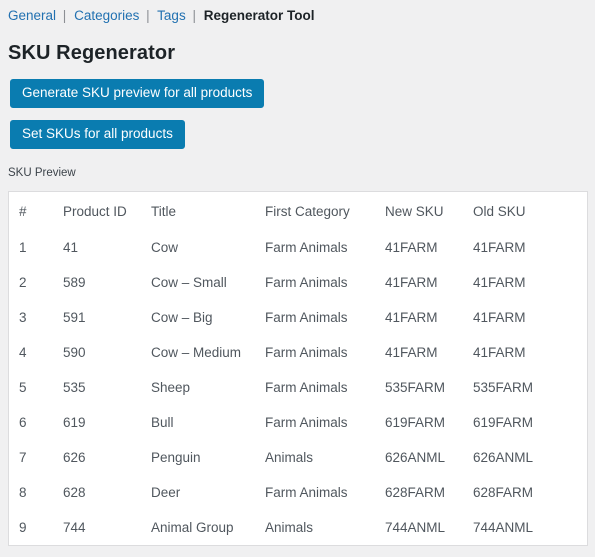 This screenshot has width=595, height=557. What do you see at coordinates (302, 128) in the screenshot?
I see `action-buttons-secondary: Set SKUs for all products` at bounding box center [302, 128].